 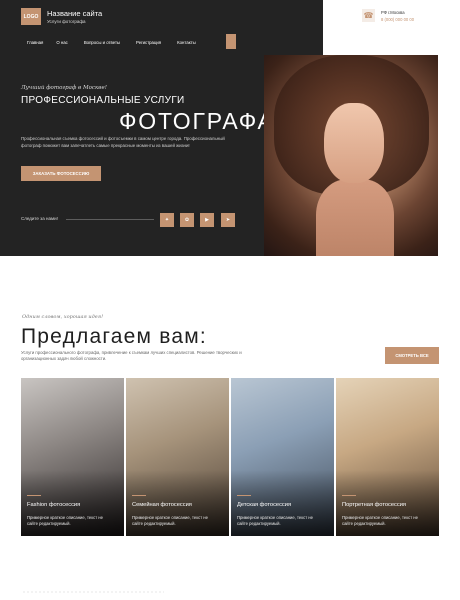 I want to click on nav-item-home: Главная, so click(x=35, y=42).